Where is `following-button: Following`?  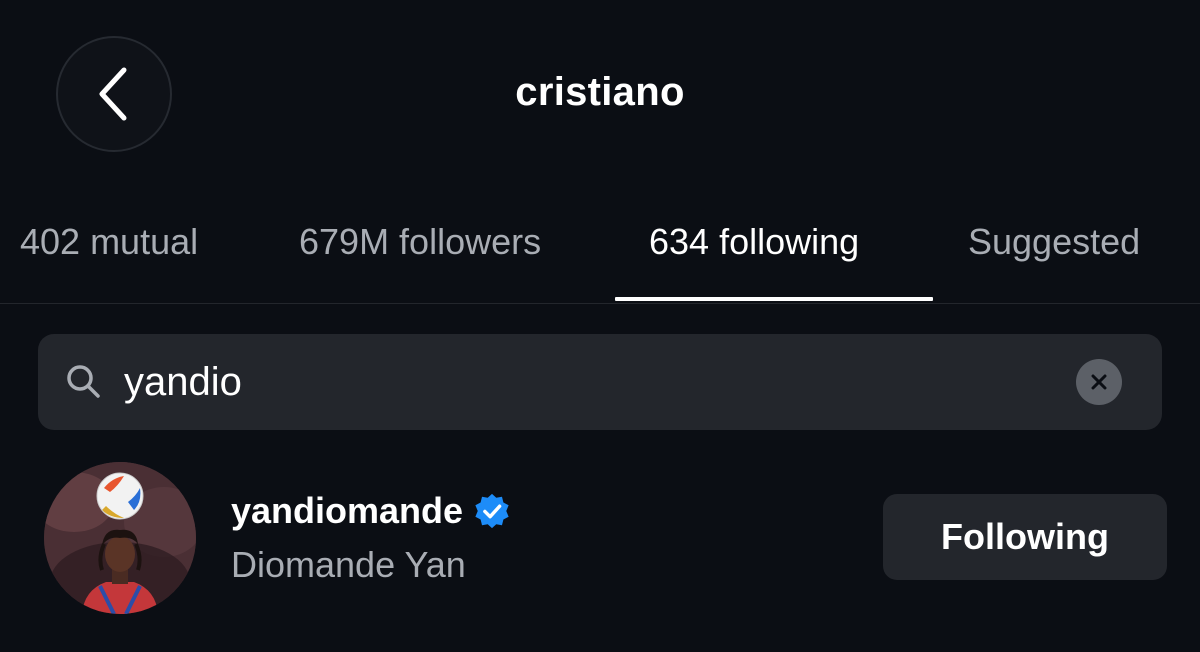
following-button: Following is located at coordinates (1025, 537).